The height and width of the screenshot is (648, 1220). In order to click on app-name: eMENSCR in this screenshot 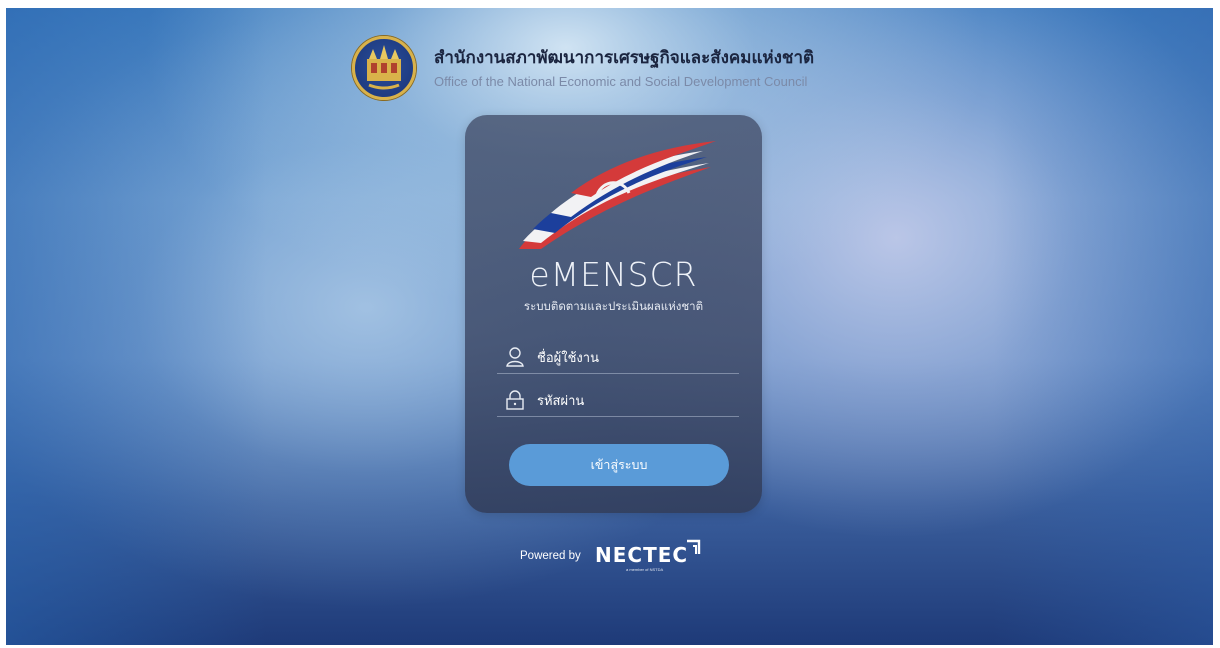, I will do `click(613, 274)`.